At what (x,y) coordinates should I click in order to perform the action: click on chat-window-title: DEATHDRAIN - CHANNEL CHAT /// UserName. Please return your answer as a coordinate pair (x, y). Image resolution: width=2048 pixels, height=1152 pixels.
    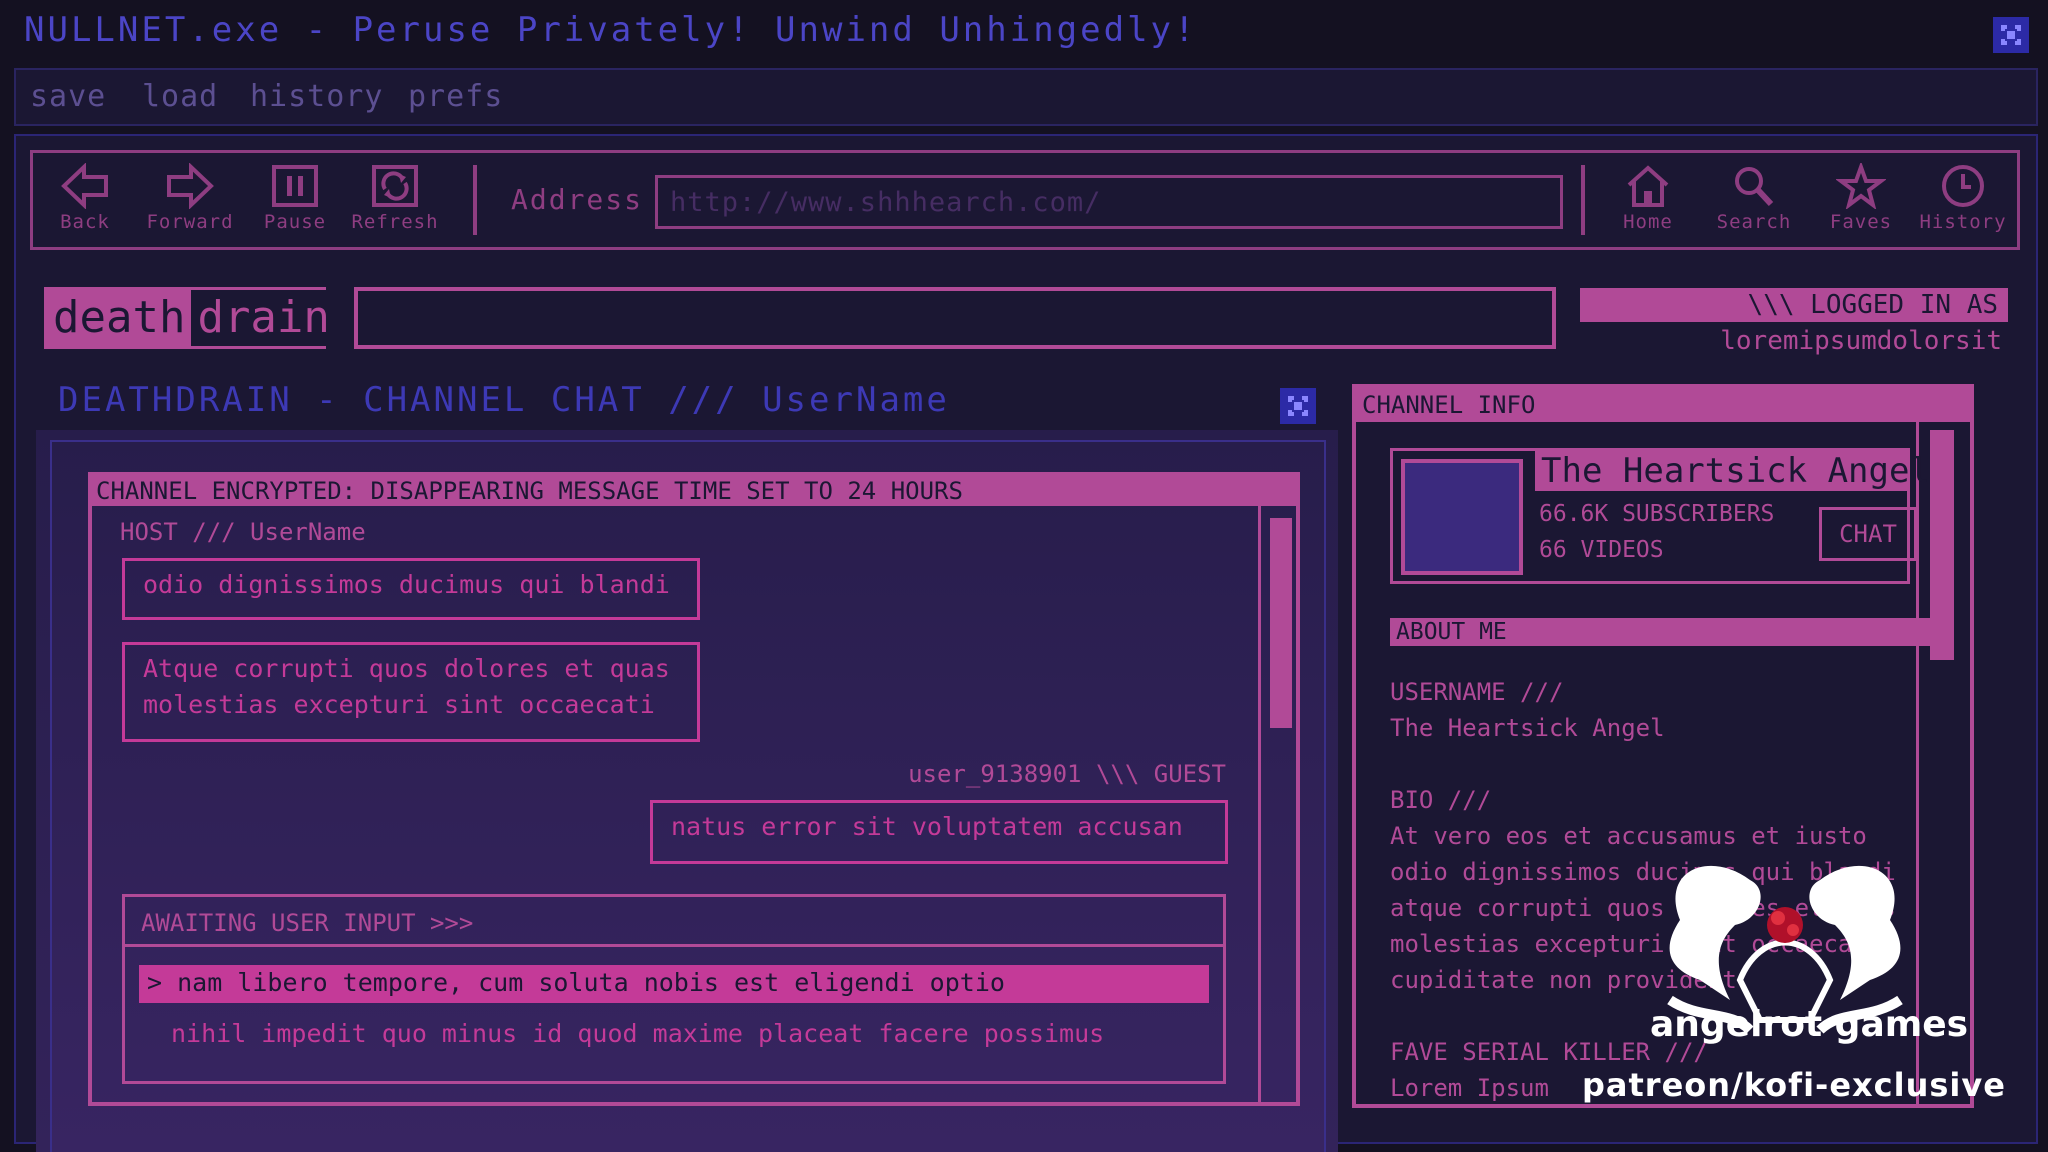
    Looking at the image, I should click on (504, 400).